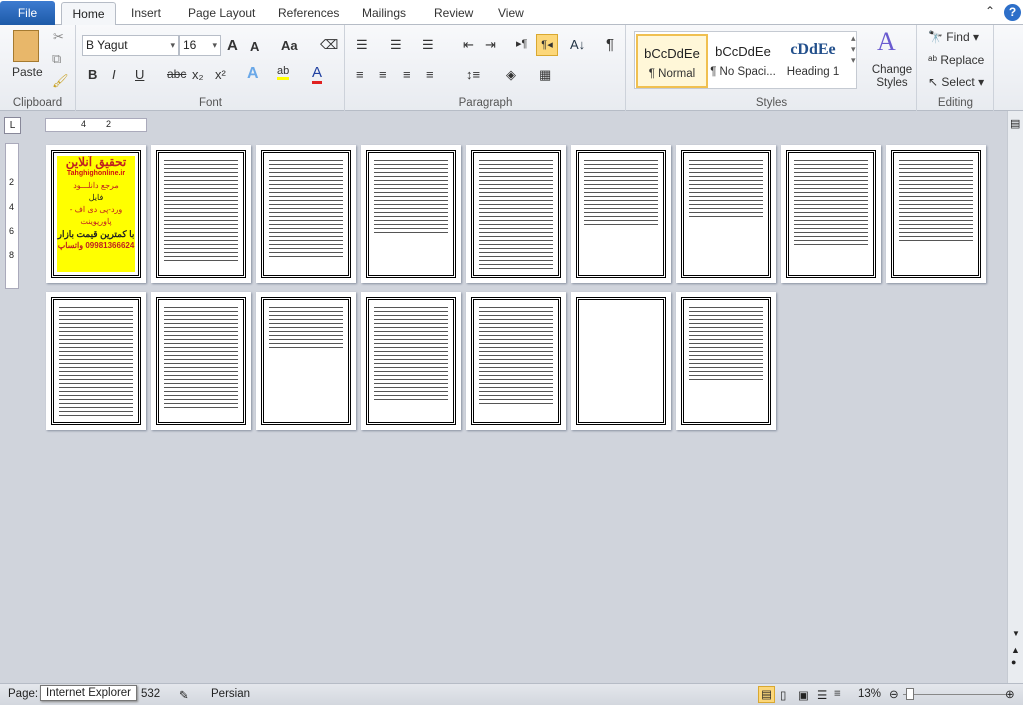 This screenshot has height=705, width=1023. What do you see at coordinates (254, 46) in the screenshot?
I see `shrink-font-icon: A` at bounding box center [254, 46].